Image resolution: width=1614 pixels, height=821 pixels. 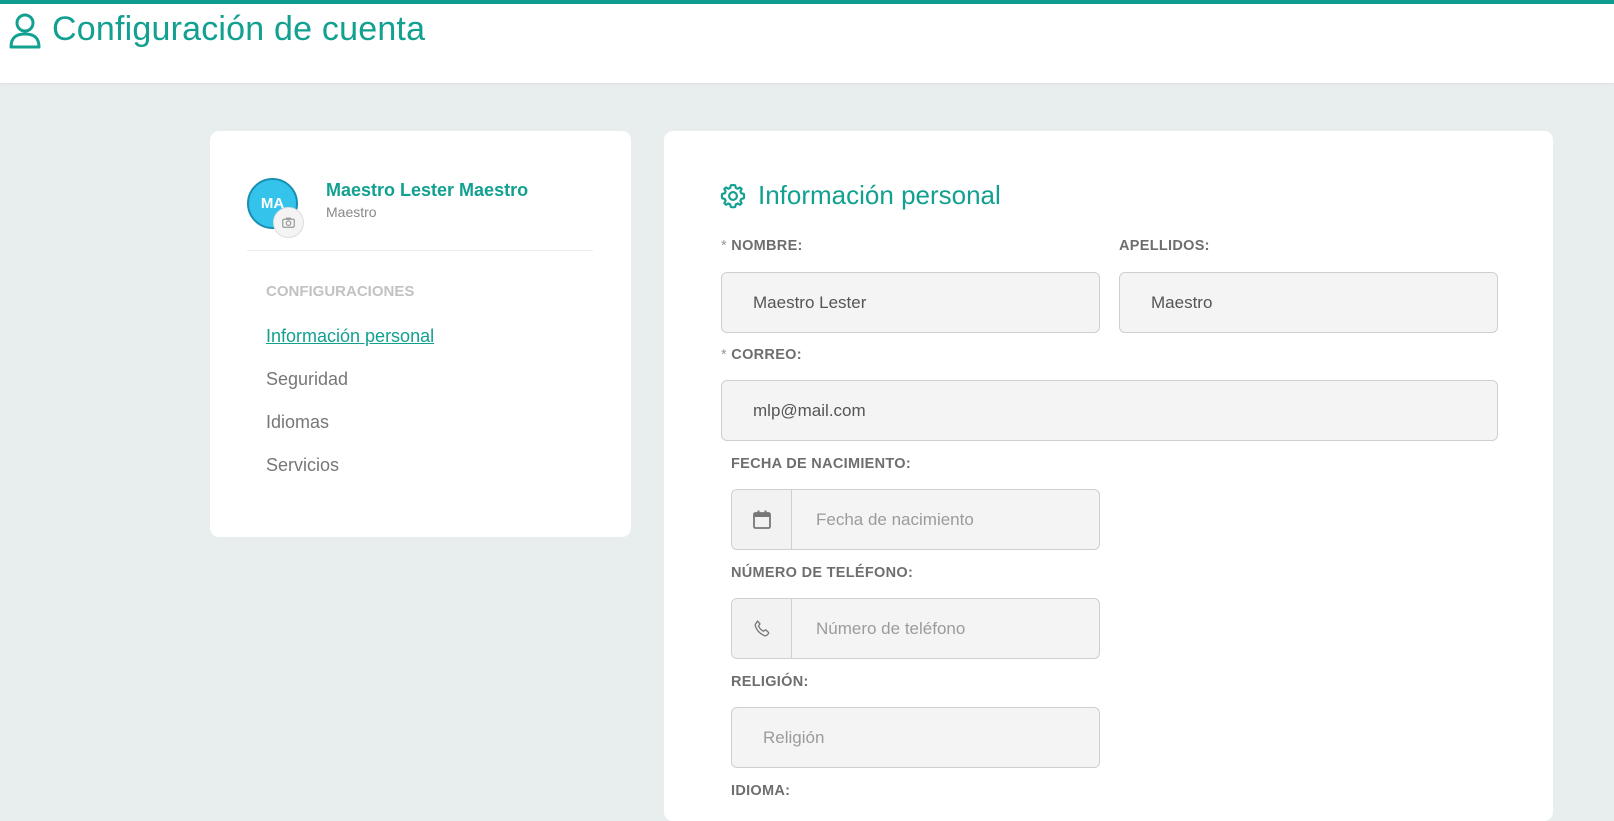 I want to click on religion-input: Religión, so click(x=915, y=737).